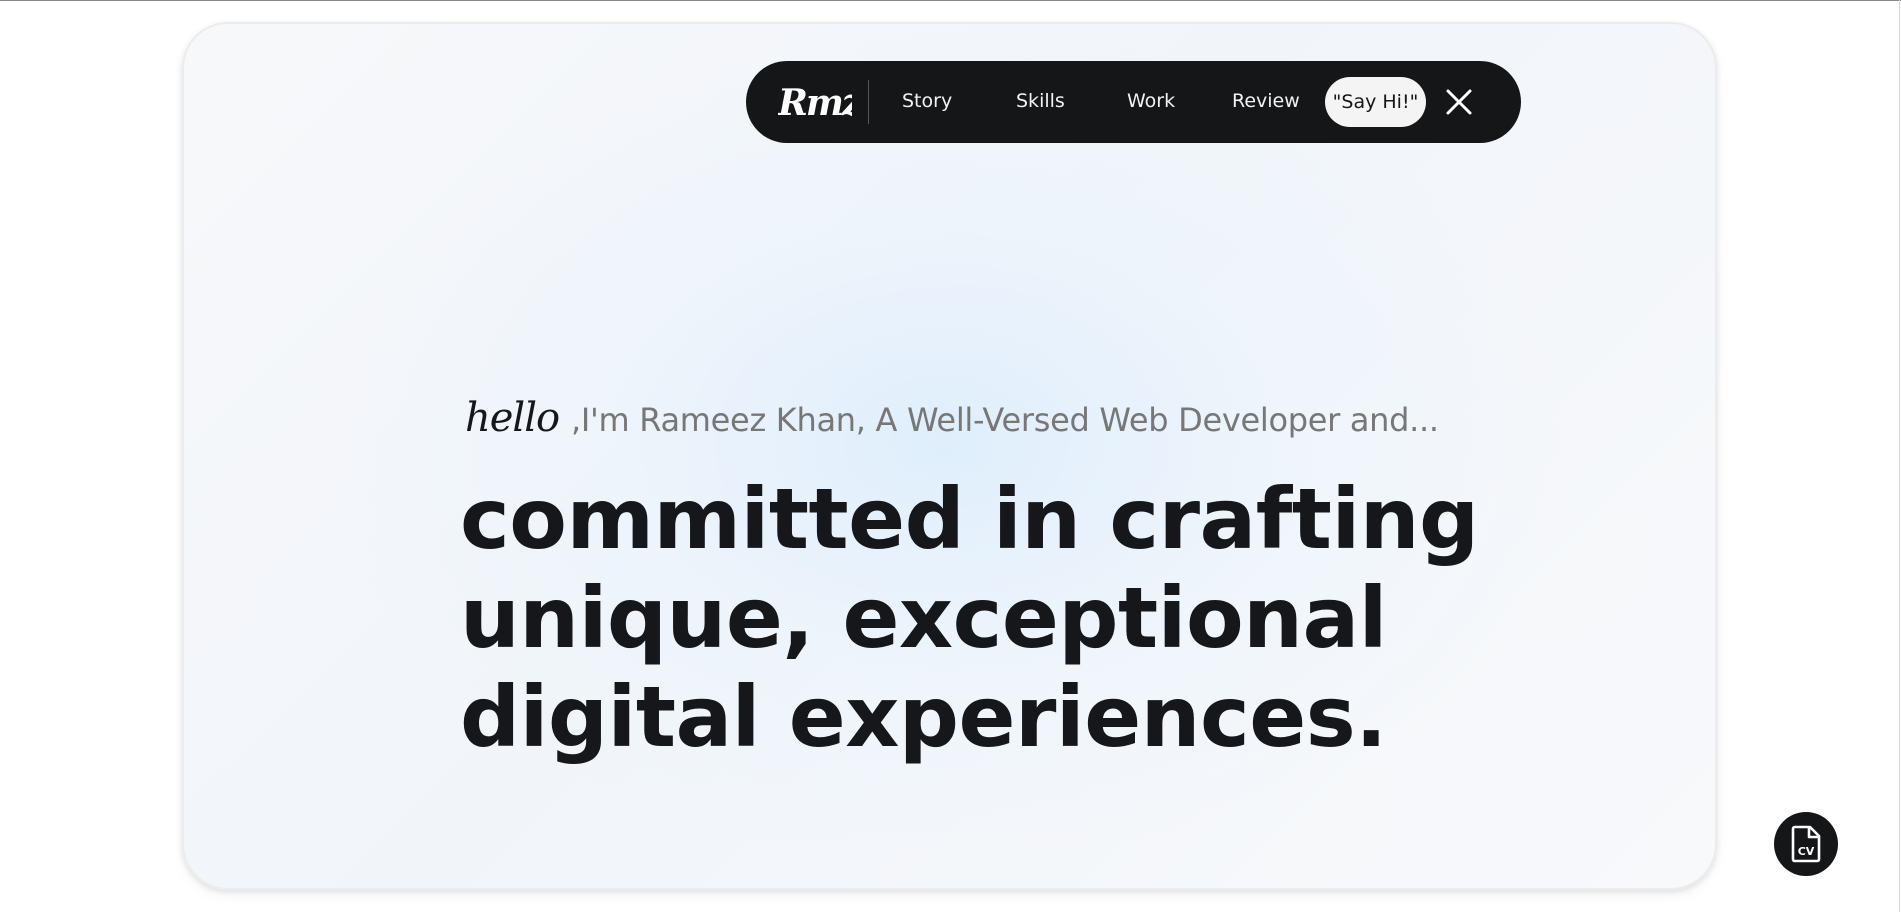  I want to click on cv-document-icon: CV, so click(1806, 844).